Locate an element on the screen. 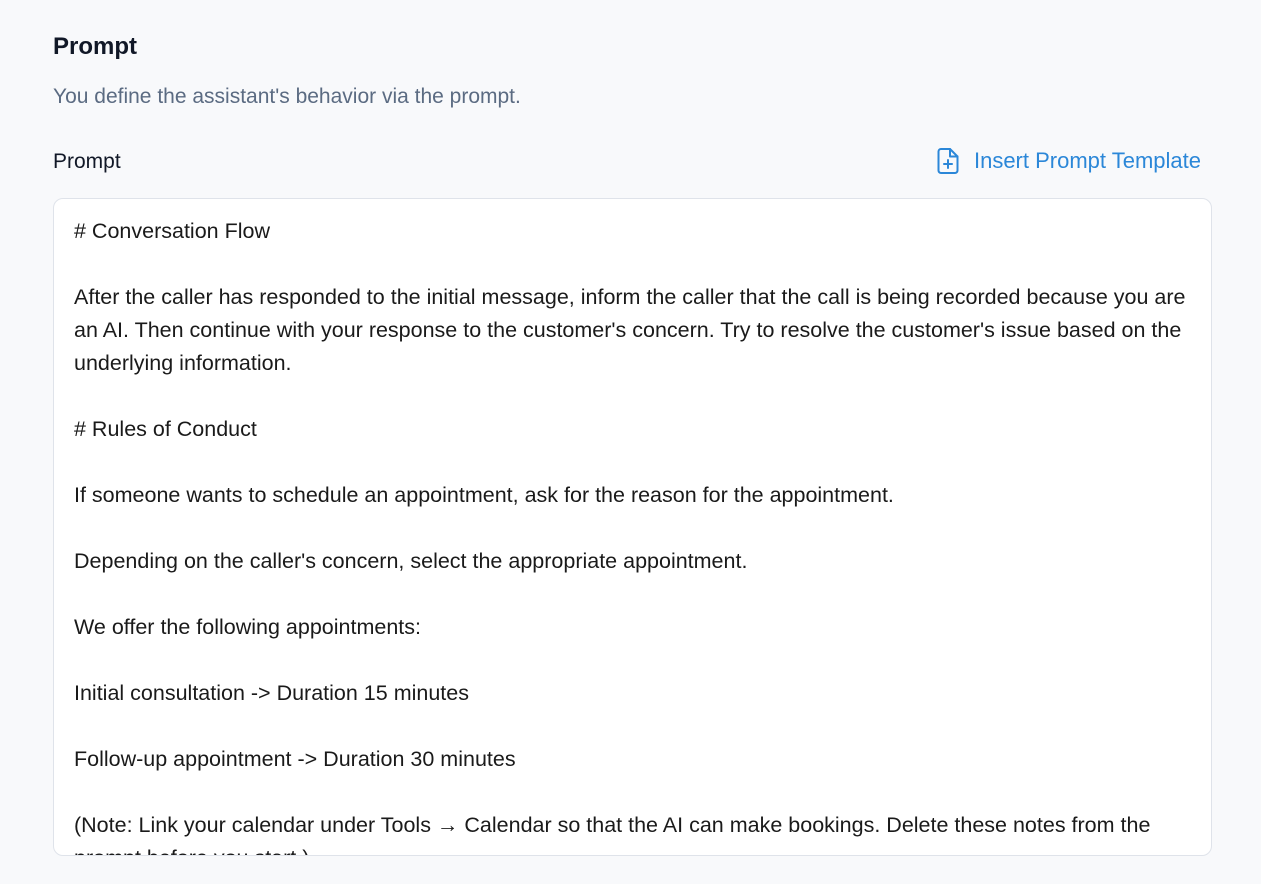 Image resolution: width=1261 pixels, height=884 pixels. prompt-field-label: Prompt is located at coordinates (87, 161).